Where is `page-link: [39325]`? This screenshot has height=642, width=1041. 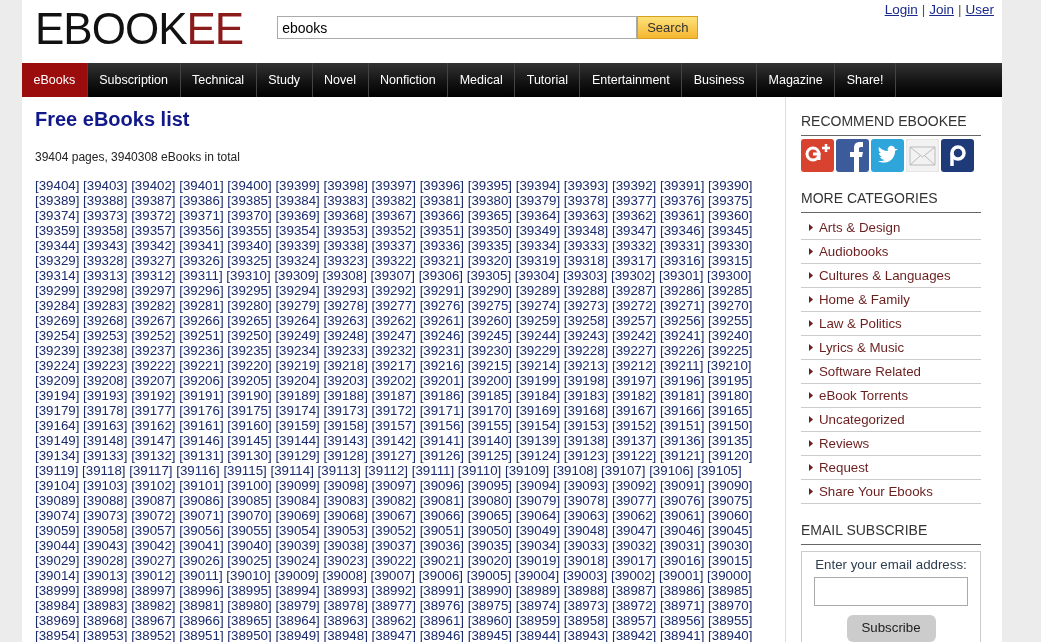 page-link: [39325] is located at coordinates (249, 260).